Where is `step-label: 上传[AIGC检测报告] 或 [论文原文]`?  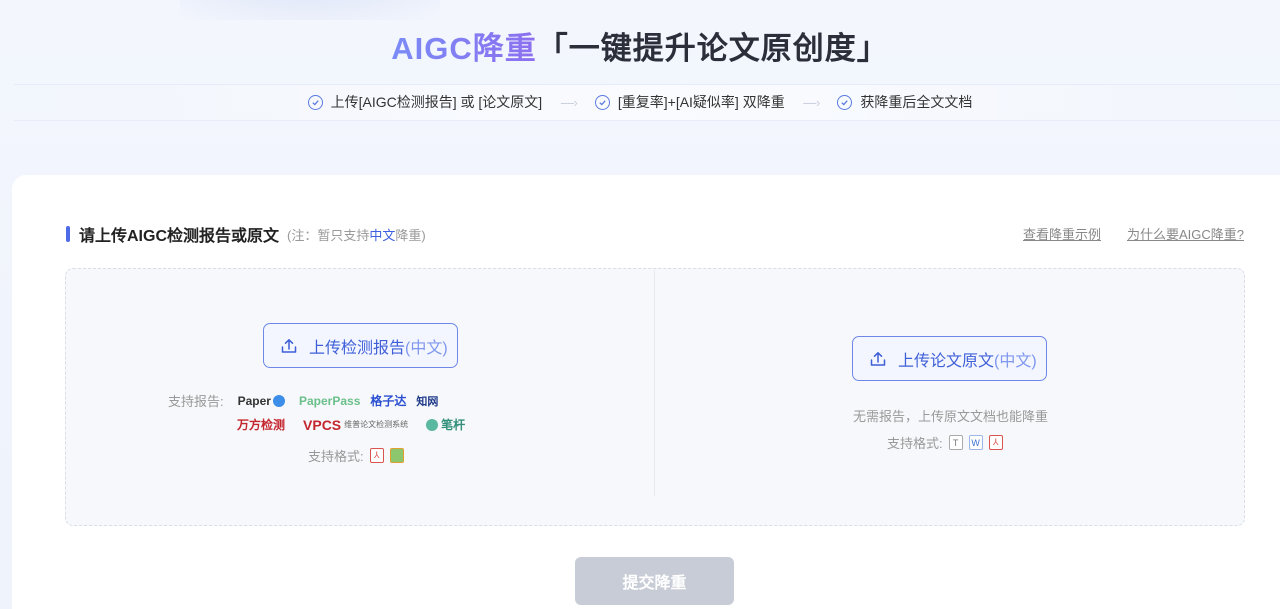 step-label: 上传[AIGC检测报告] 或 [论文原文] is located at coordinates (436, 102).